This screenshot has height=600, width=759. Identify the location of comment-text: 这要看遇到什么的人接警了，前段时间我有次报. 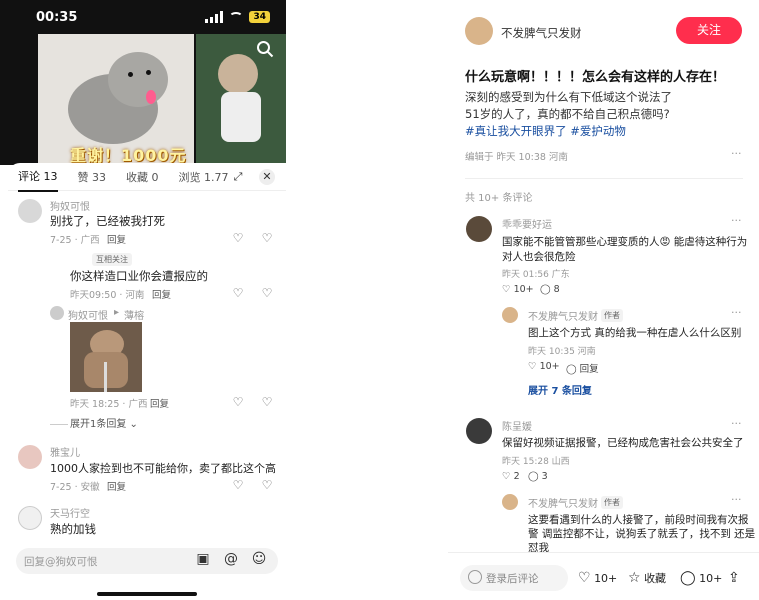
(638, 520).